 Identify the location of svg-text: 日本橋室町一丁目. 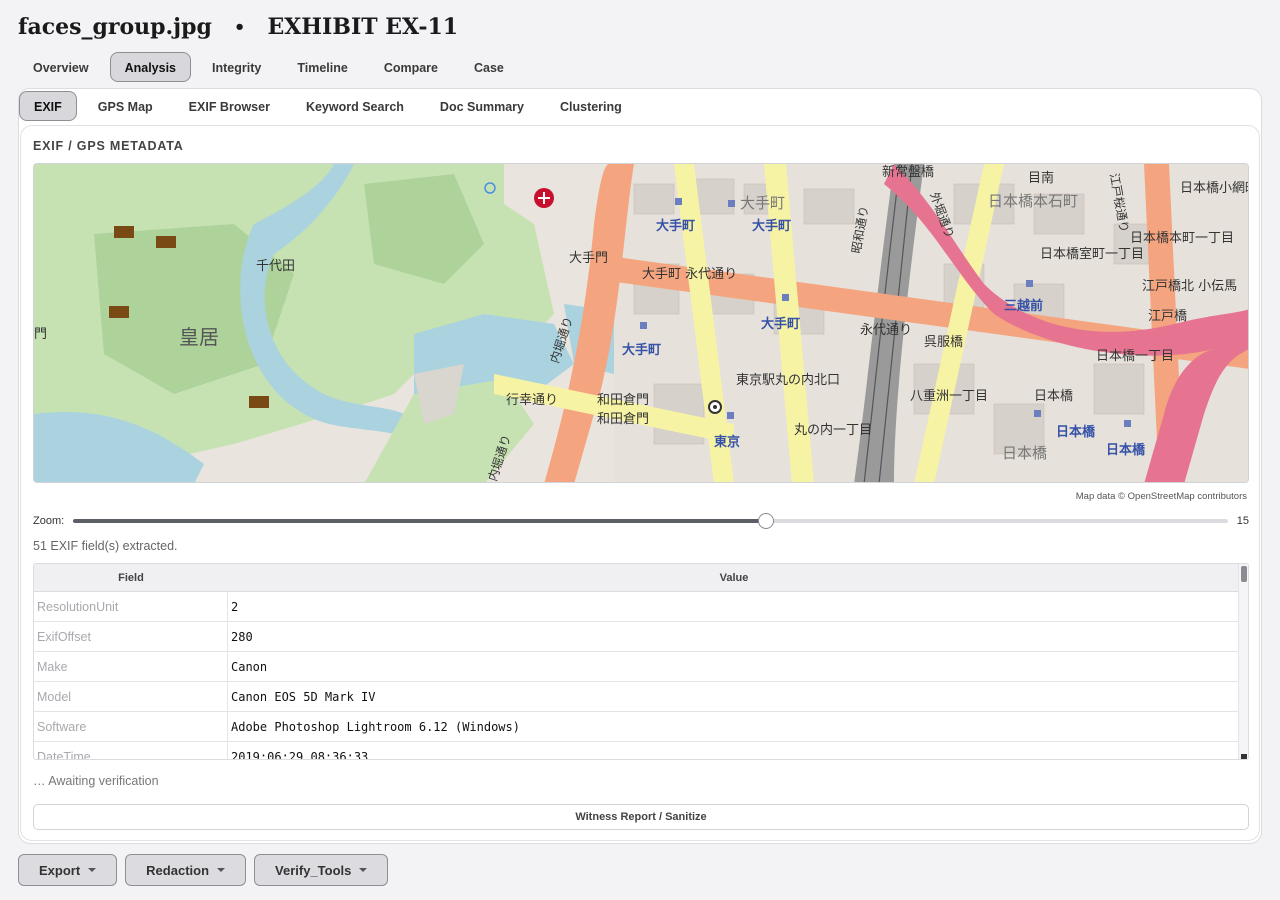
(1092, 254).